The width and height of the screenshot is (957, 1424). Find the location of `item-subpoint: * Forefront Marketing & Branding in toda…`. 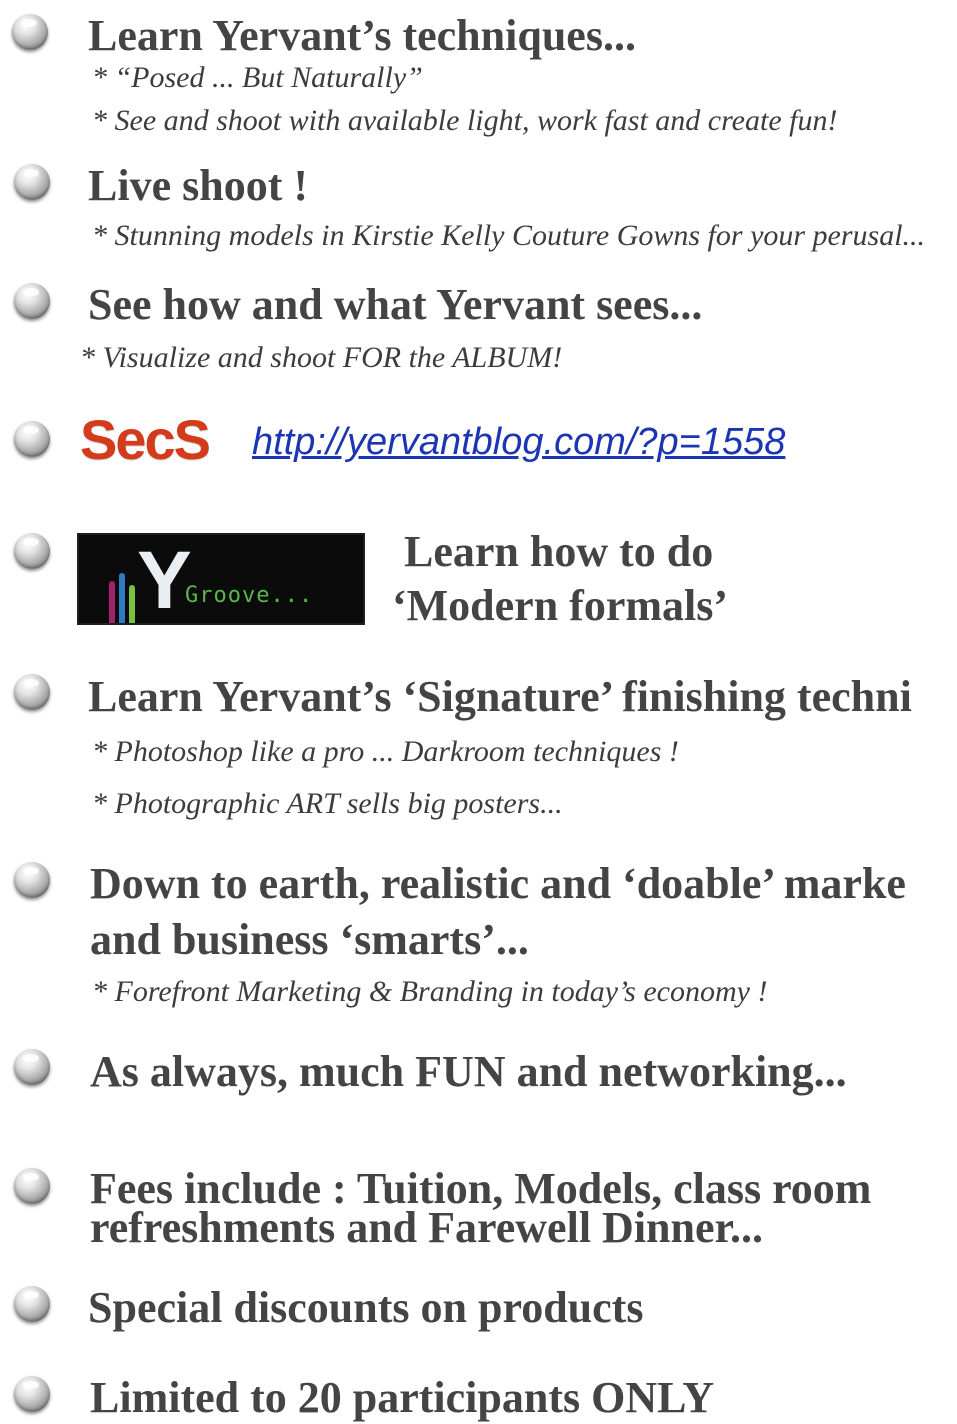

item-subpoint: * Forefront Marketing & Branding in toda… is located at coordinates (430, 991).